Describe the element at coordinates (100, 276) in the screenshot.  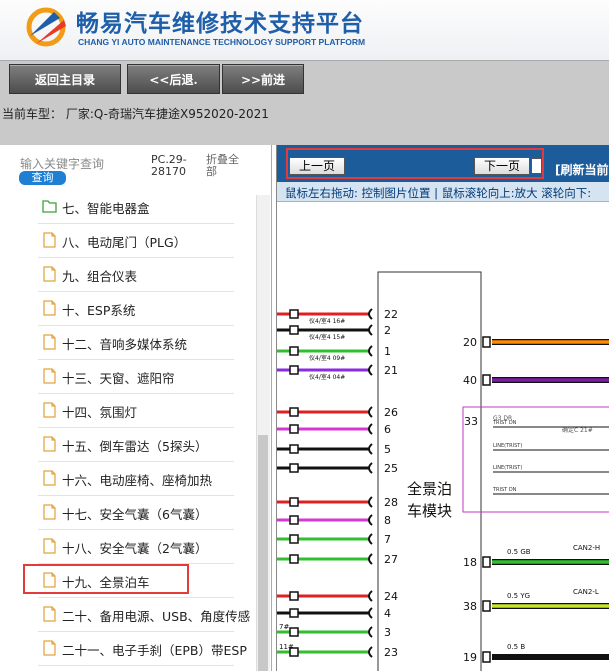
I see `tree-item-label: 九、组合仪表` at that location.